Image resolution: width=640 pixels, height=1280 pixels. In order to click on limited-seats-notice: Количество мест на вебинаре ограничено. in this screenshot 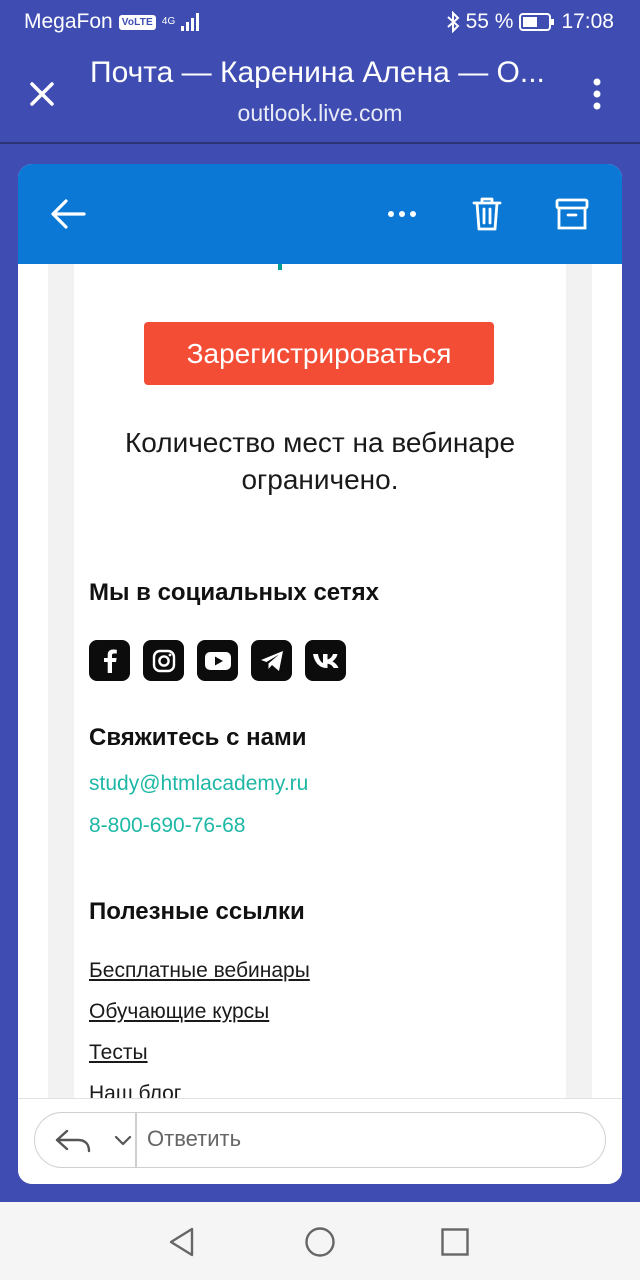, I will do `click(320, 461)`.